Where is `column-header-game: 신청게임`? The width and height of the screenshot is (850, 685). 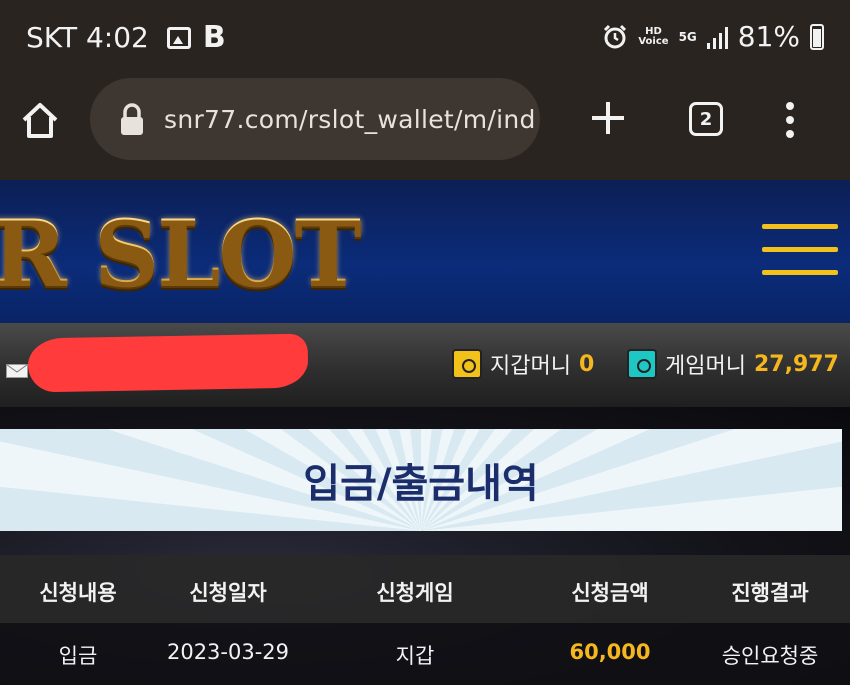
column-header-game: 신청게임 is located at coordinates (415, 593).